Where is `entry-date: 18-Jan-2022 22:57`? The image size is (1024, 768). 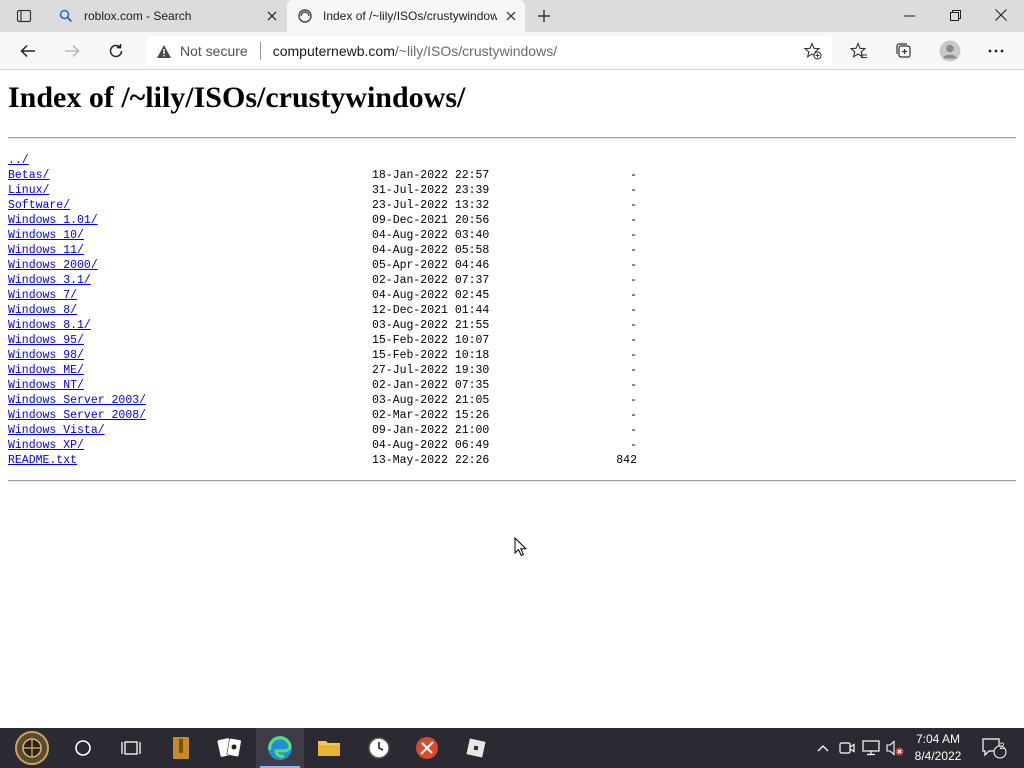 entry-date: 18-Jan-2022 22:57 is located at coordinates (431, 175).